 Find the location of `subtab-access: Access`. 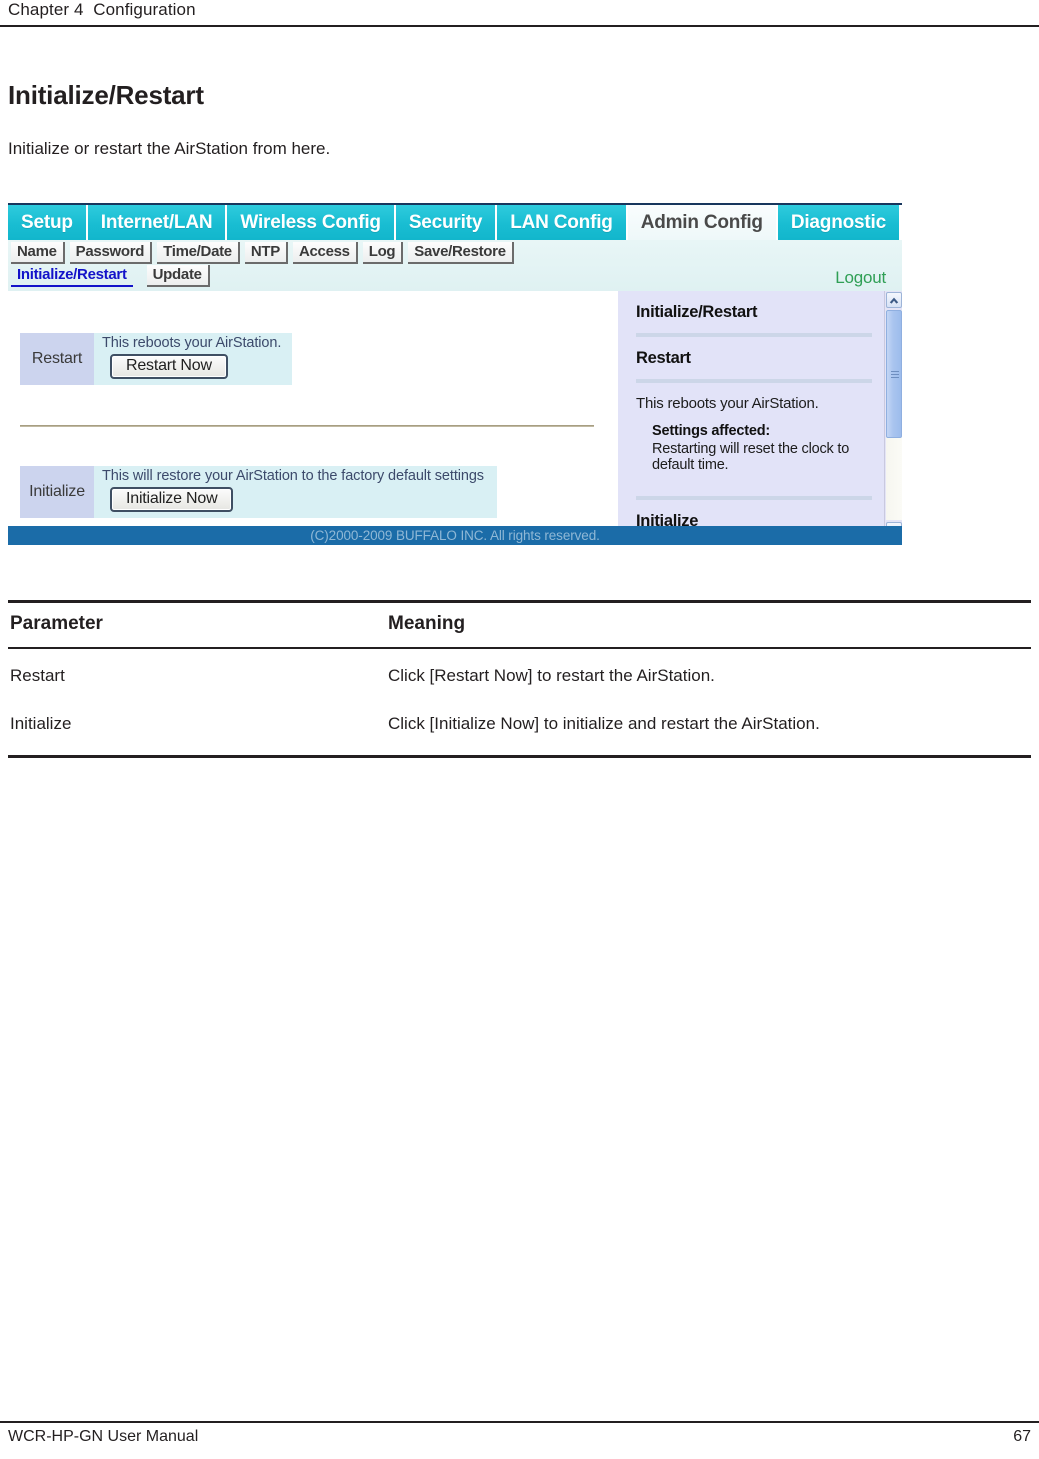

subtab-access: Access is located at coordinates (325, 253).